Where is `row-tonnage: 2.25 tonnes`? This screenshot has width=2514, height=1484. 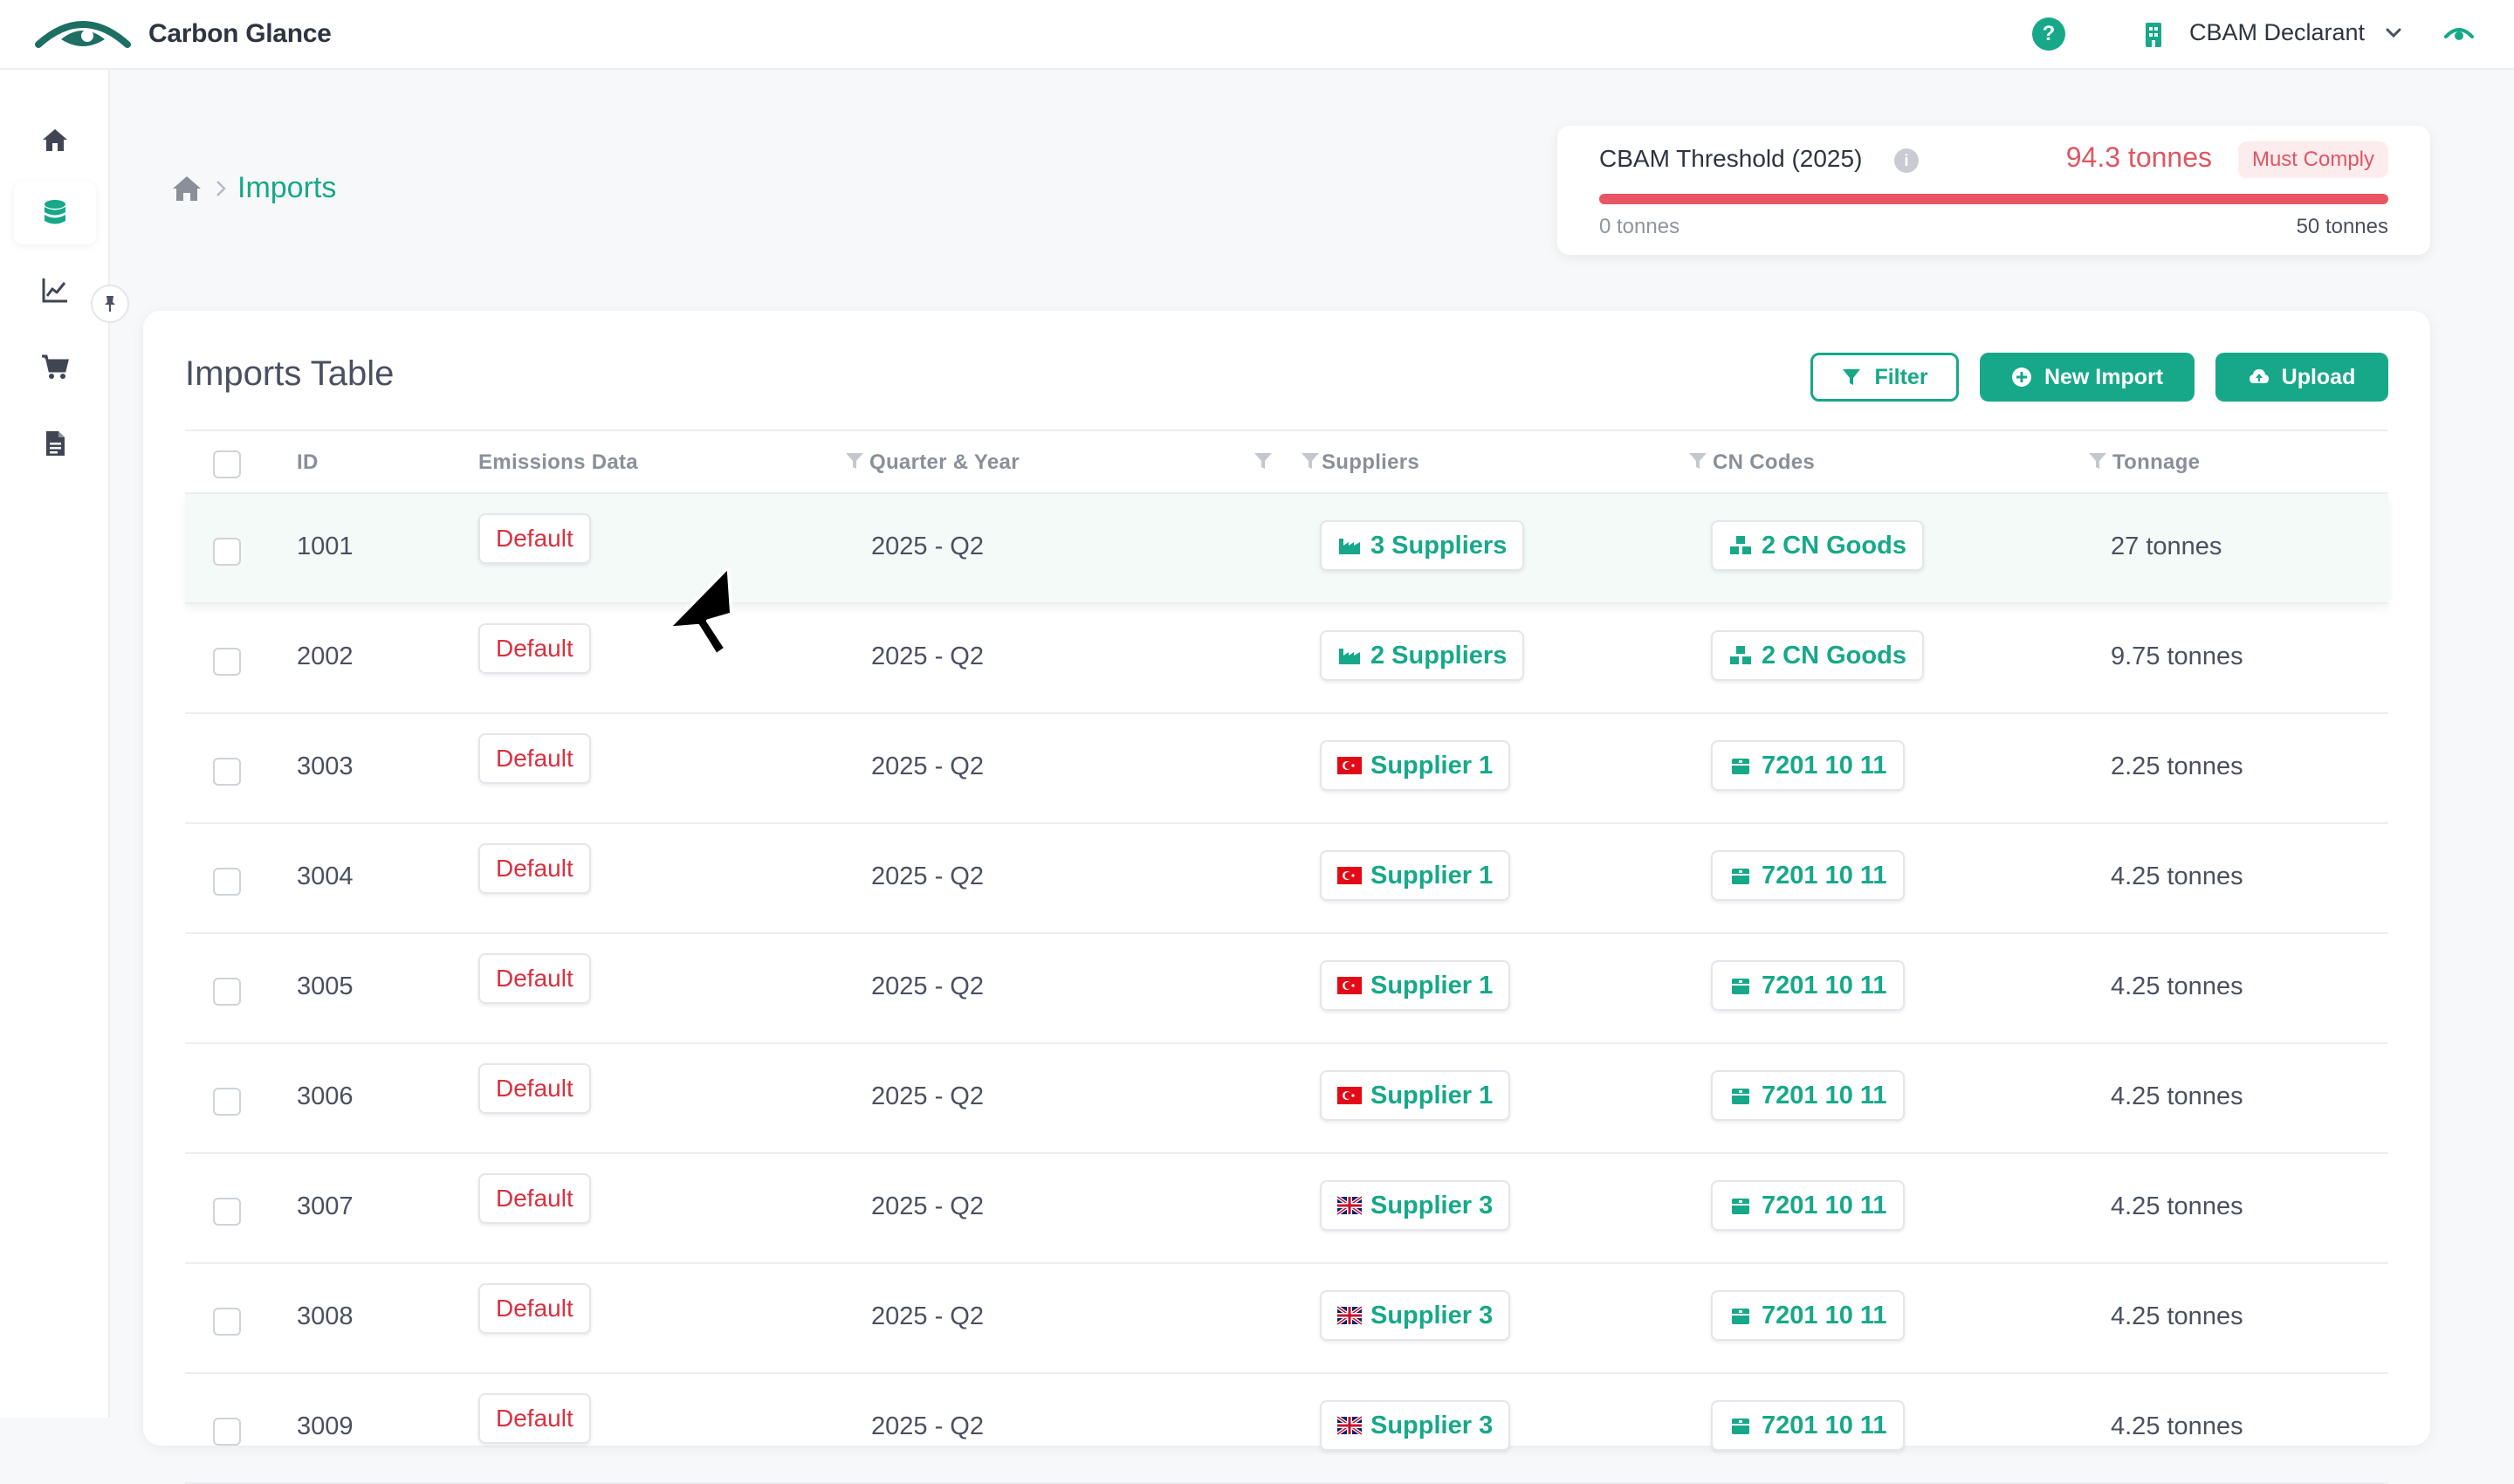 row-tonnage: 2.25 tonnes is located at coordinates (2177, 766).